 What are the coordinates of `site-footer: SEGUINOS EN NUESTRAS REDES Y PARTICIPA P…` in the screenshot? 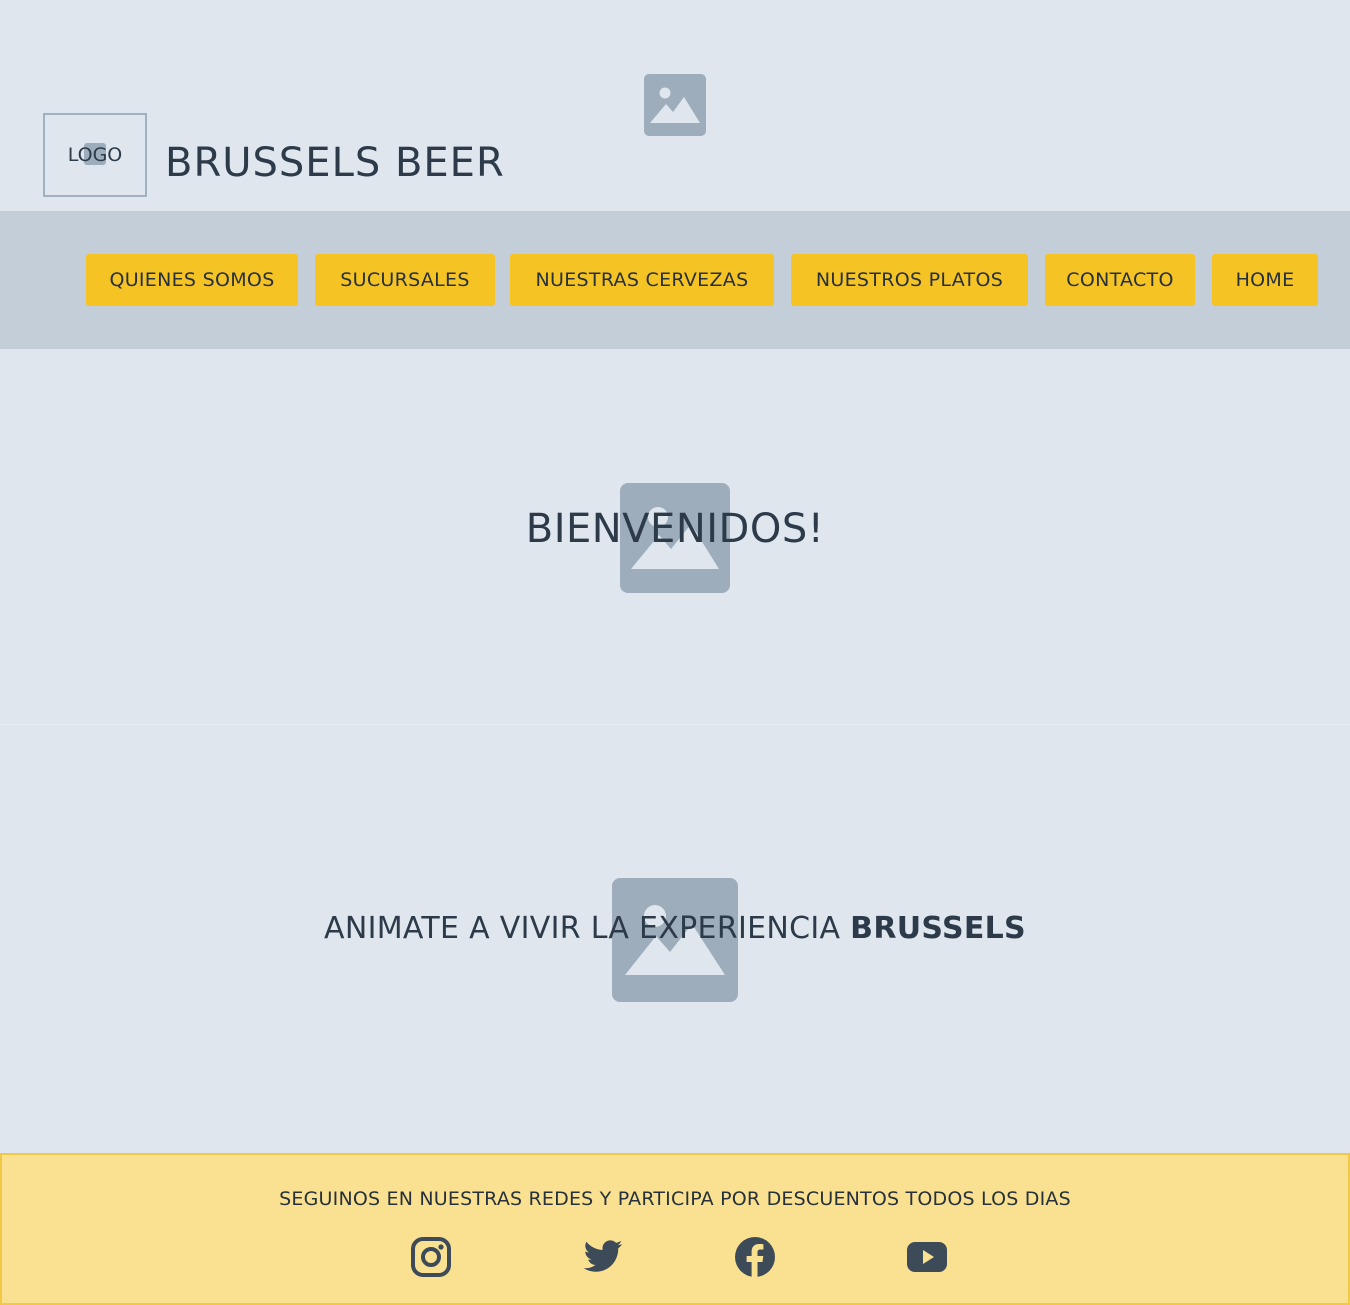 It's located at (675, 1229).